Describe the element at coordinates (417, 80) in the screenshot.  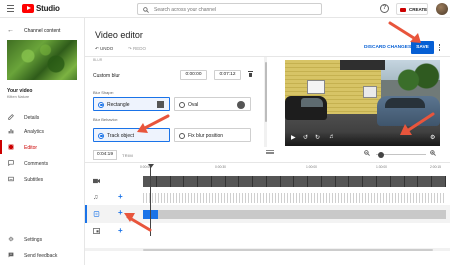
I see `video-frame-tree` at that location.